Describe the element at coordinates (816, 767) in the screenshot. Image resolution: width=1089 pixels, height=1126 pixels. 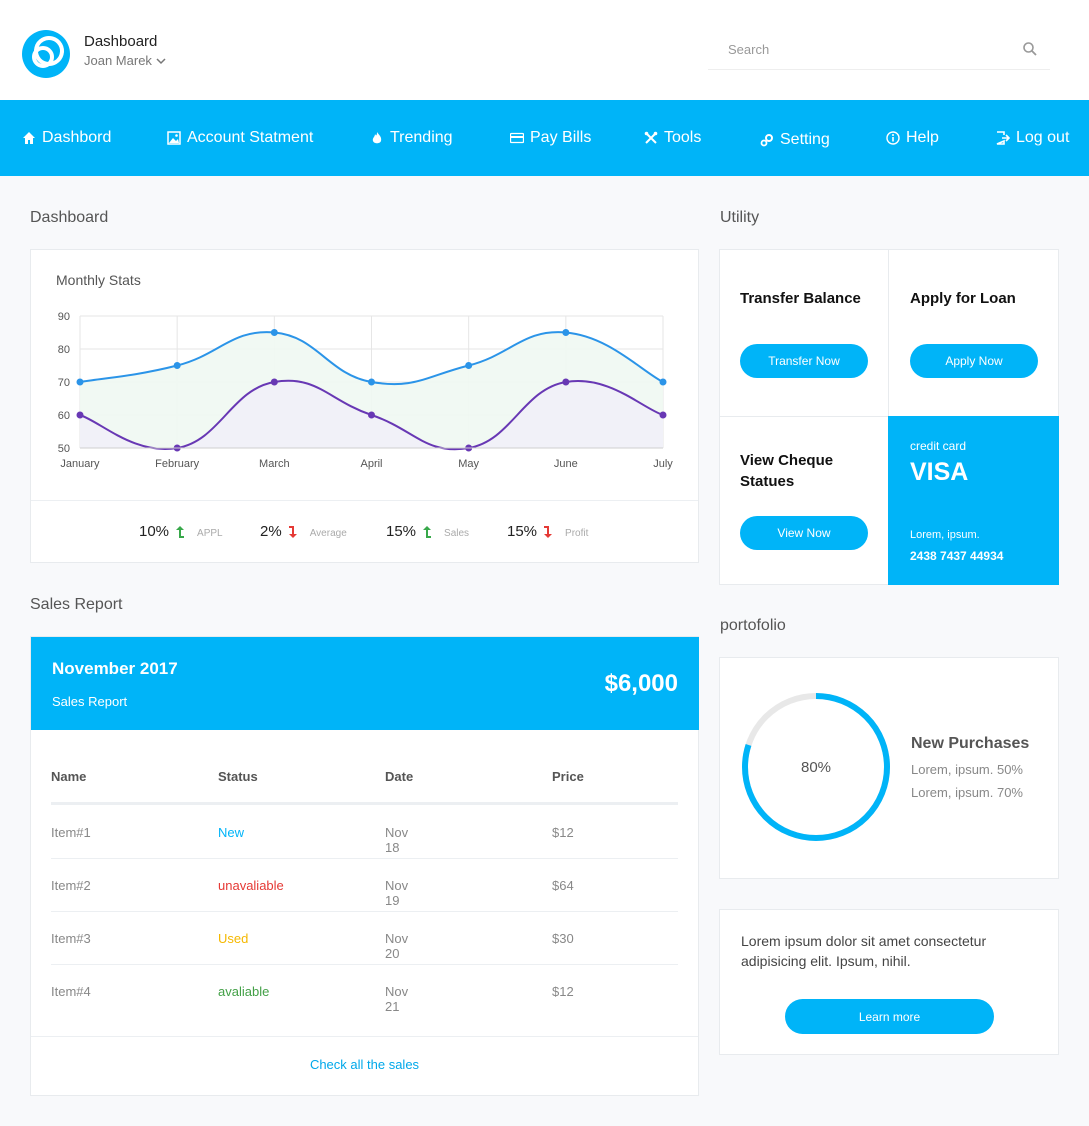
I see `portfolio-percent: 80%` at that location.